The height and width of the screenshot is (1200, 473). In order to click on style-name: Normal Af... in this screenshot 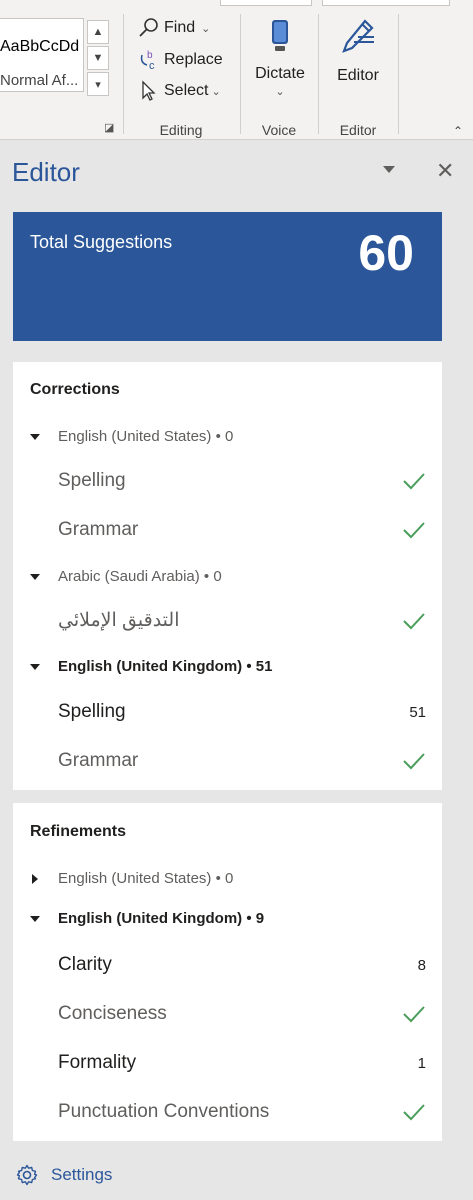, I will do `click(39, 80)`.